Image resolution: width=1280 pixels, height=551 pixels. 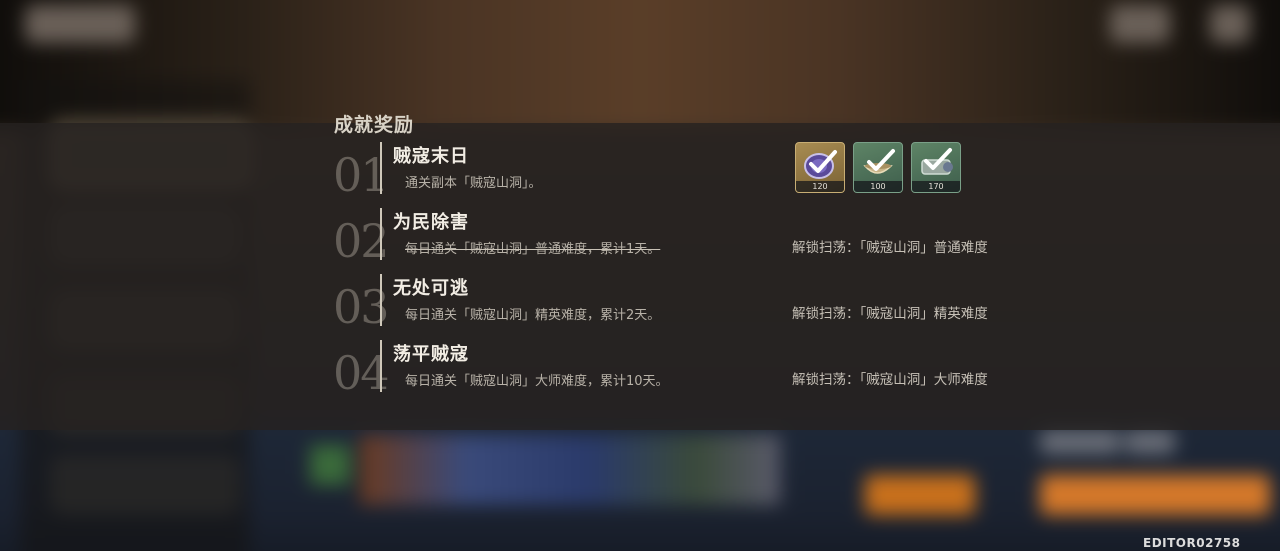 I want to click on achievement-name: 无处可逃, so click(x=431, y=288).